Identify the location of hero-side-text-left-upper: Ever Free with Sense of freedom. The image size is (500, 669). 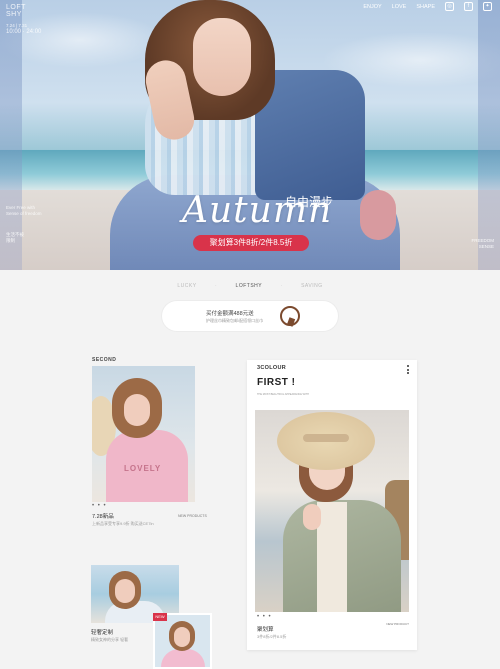
(24, 211).